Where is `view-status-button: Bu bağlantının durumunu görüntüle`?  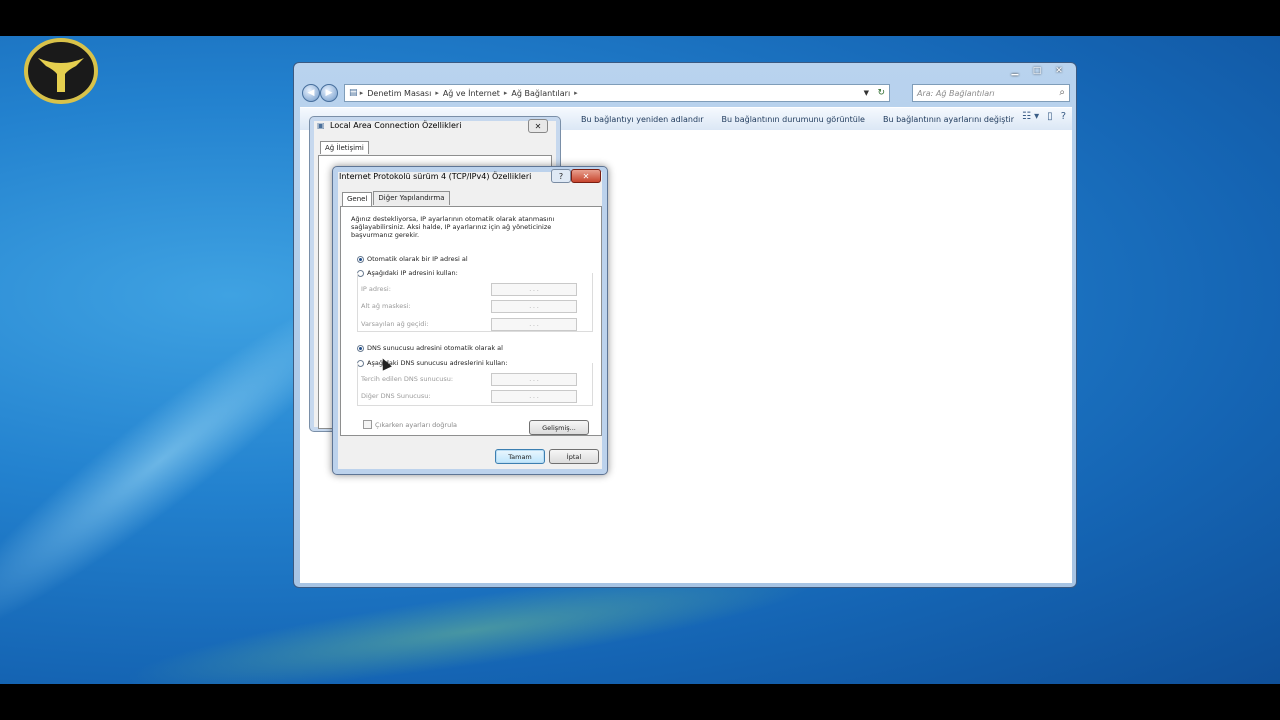
view-status-button: Bu bağlantının durumunu görüntüle is located at coordinates (793, 119).